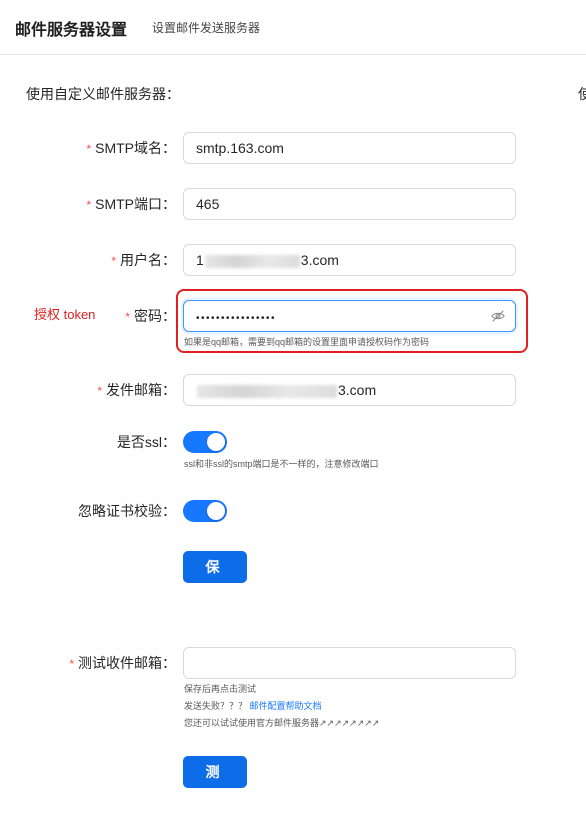 This screenshot has width=586, height=818. What do you see at coordinates (122, 663) in the screenshot?
I see `test-email-label: * 测试收件邮箱：` at bounding box center [122, 663].